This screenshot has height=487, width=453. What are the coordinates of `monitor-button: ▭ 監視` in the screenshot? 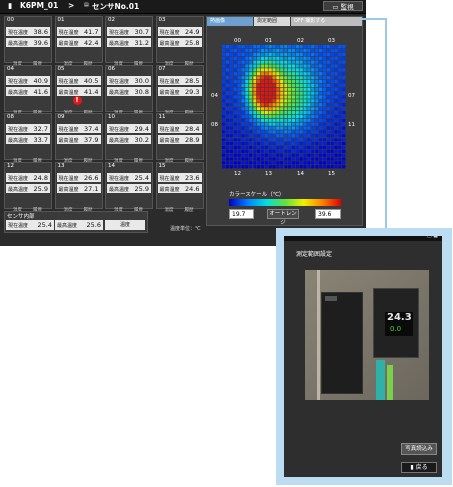 It's located at (343, 6).